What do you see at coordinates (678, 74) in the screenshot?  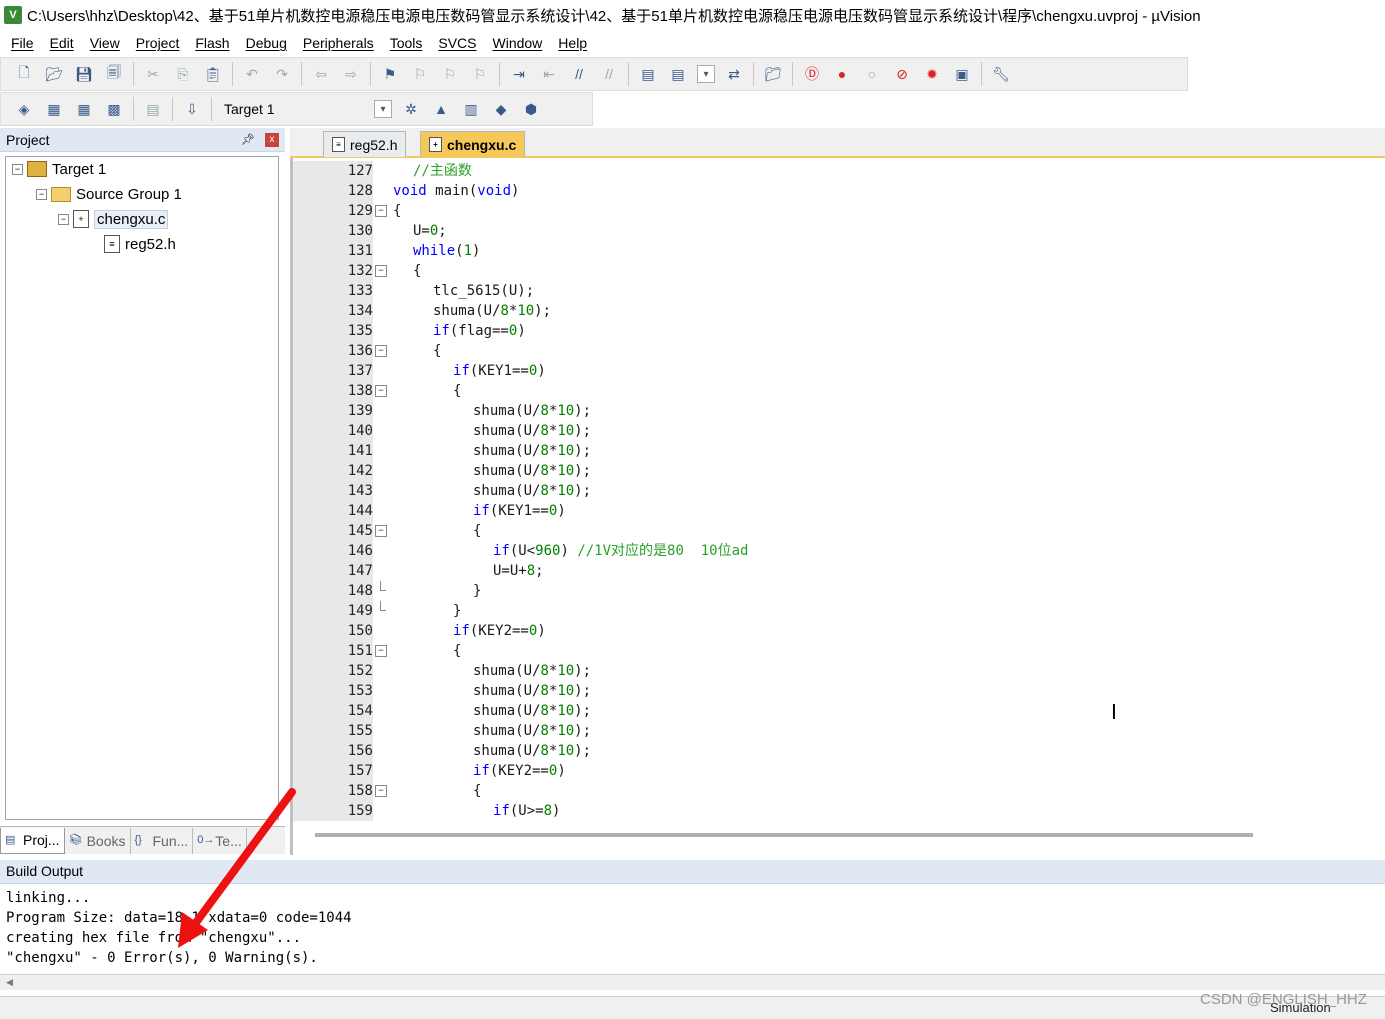 I see `find-select-icon: ▤` at bounding box center [678, 74].